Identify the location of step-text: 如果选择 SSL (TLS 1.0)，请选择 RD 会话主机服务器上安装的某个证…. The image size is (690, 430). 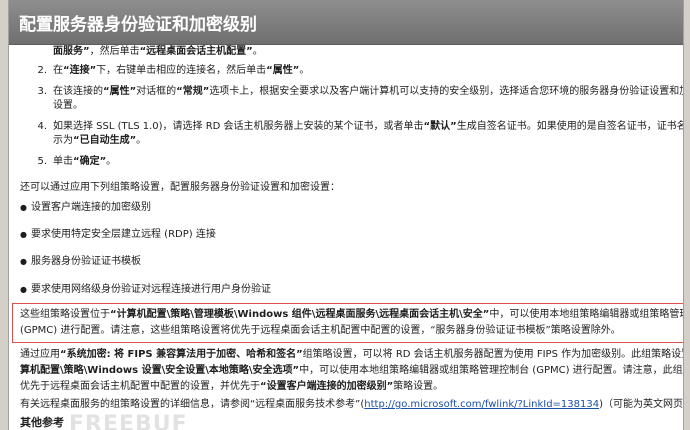
(368, 127).